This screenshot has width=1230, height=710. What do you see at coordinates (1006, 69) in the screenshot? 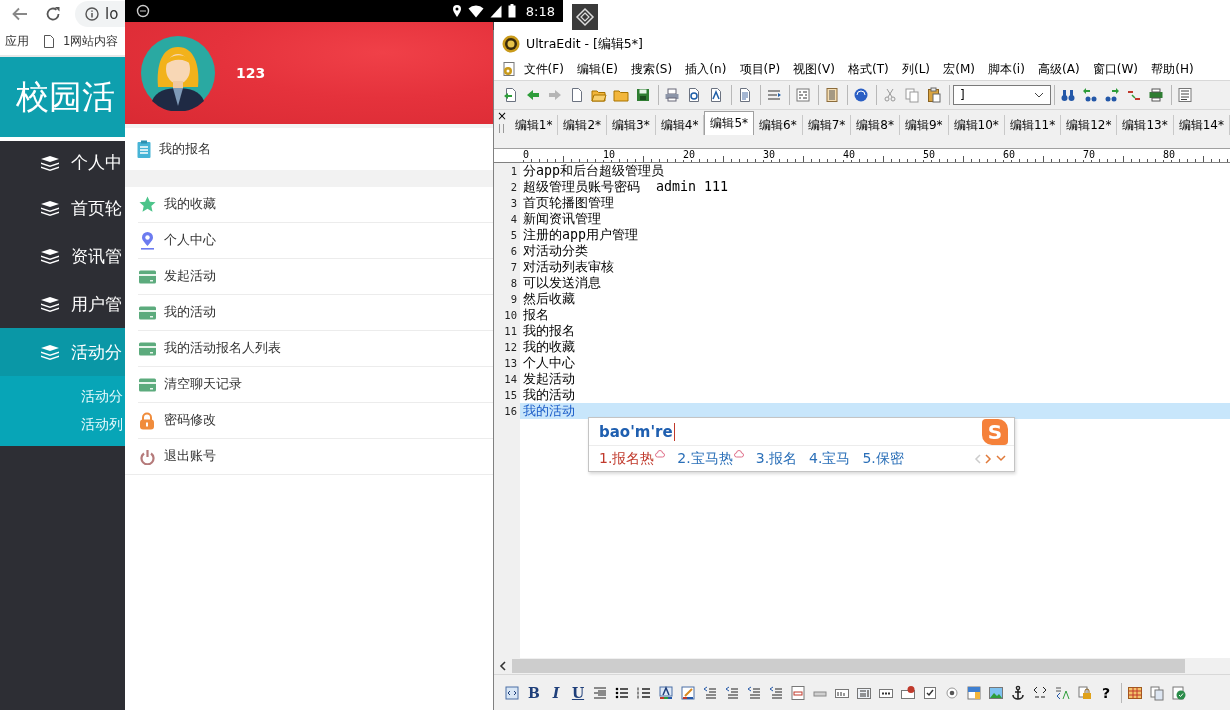
I see `menu-item: 脚本(i)` at bounding box center [1006, 69].